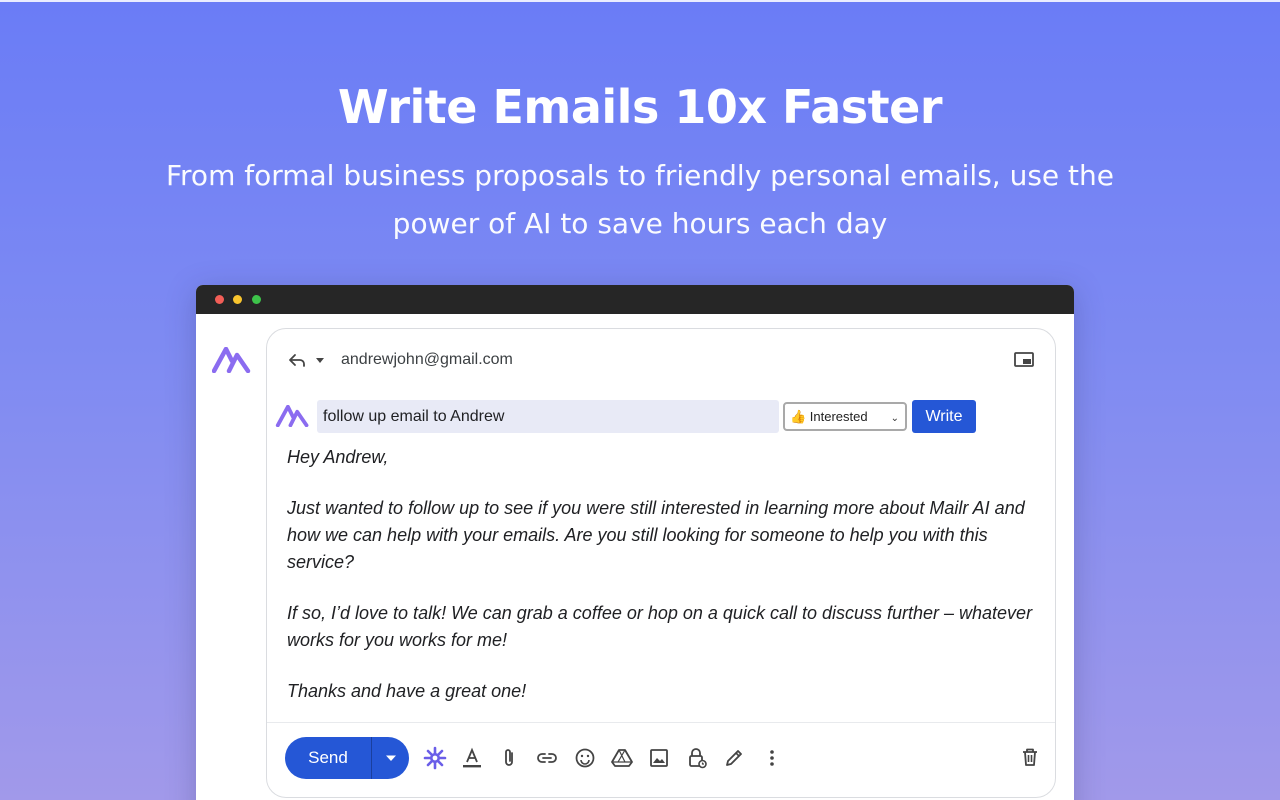 The image size is (1280, 800). What do you see at coordinates (585, 758) in the screenshot?
I see `emoji-icon` at bounding box center [585, 758].